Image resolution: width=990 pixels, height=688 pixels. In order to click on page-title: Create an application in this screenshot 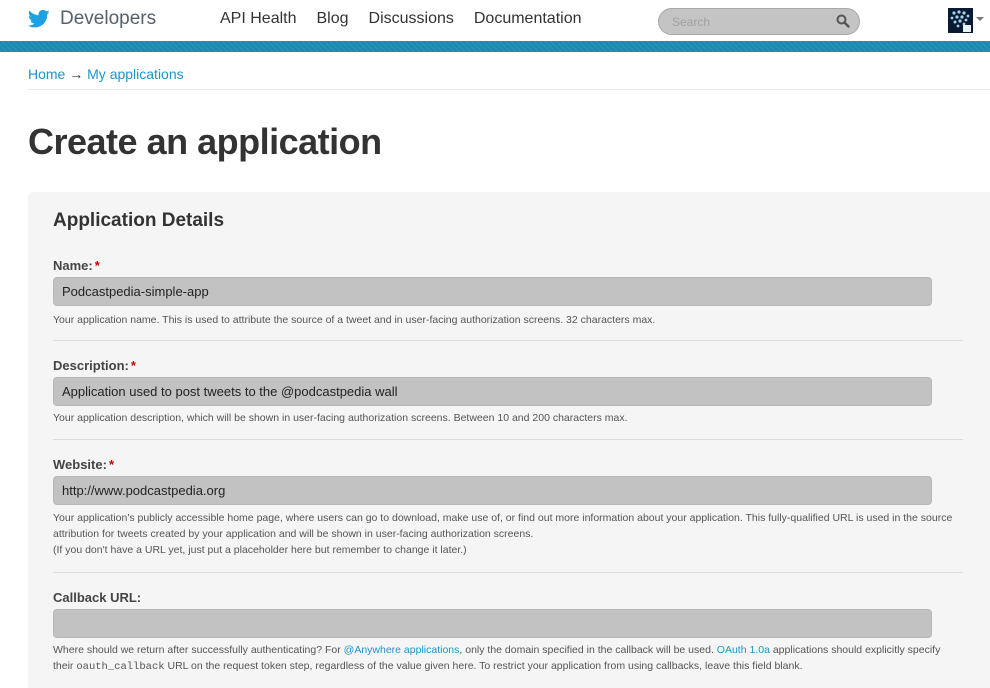, I will do `click(205, 141)`.